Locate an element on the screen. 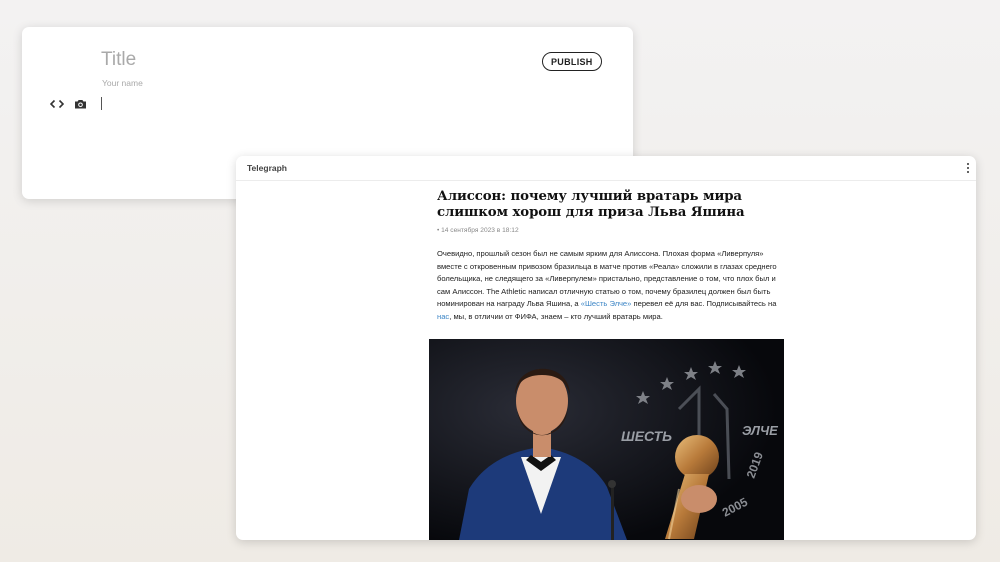 The width and height of the screenshot is (1000, 562). author-field: Your name is located at coordinates (122, 83).